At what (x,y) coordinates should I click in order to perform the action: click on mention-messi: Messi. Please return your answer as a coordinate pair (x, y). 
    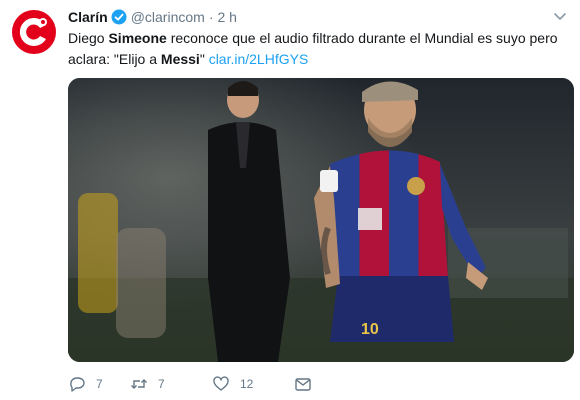
    Looking at the image, I should click on (180, 59).